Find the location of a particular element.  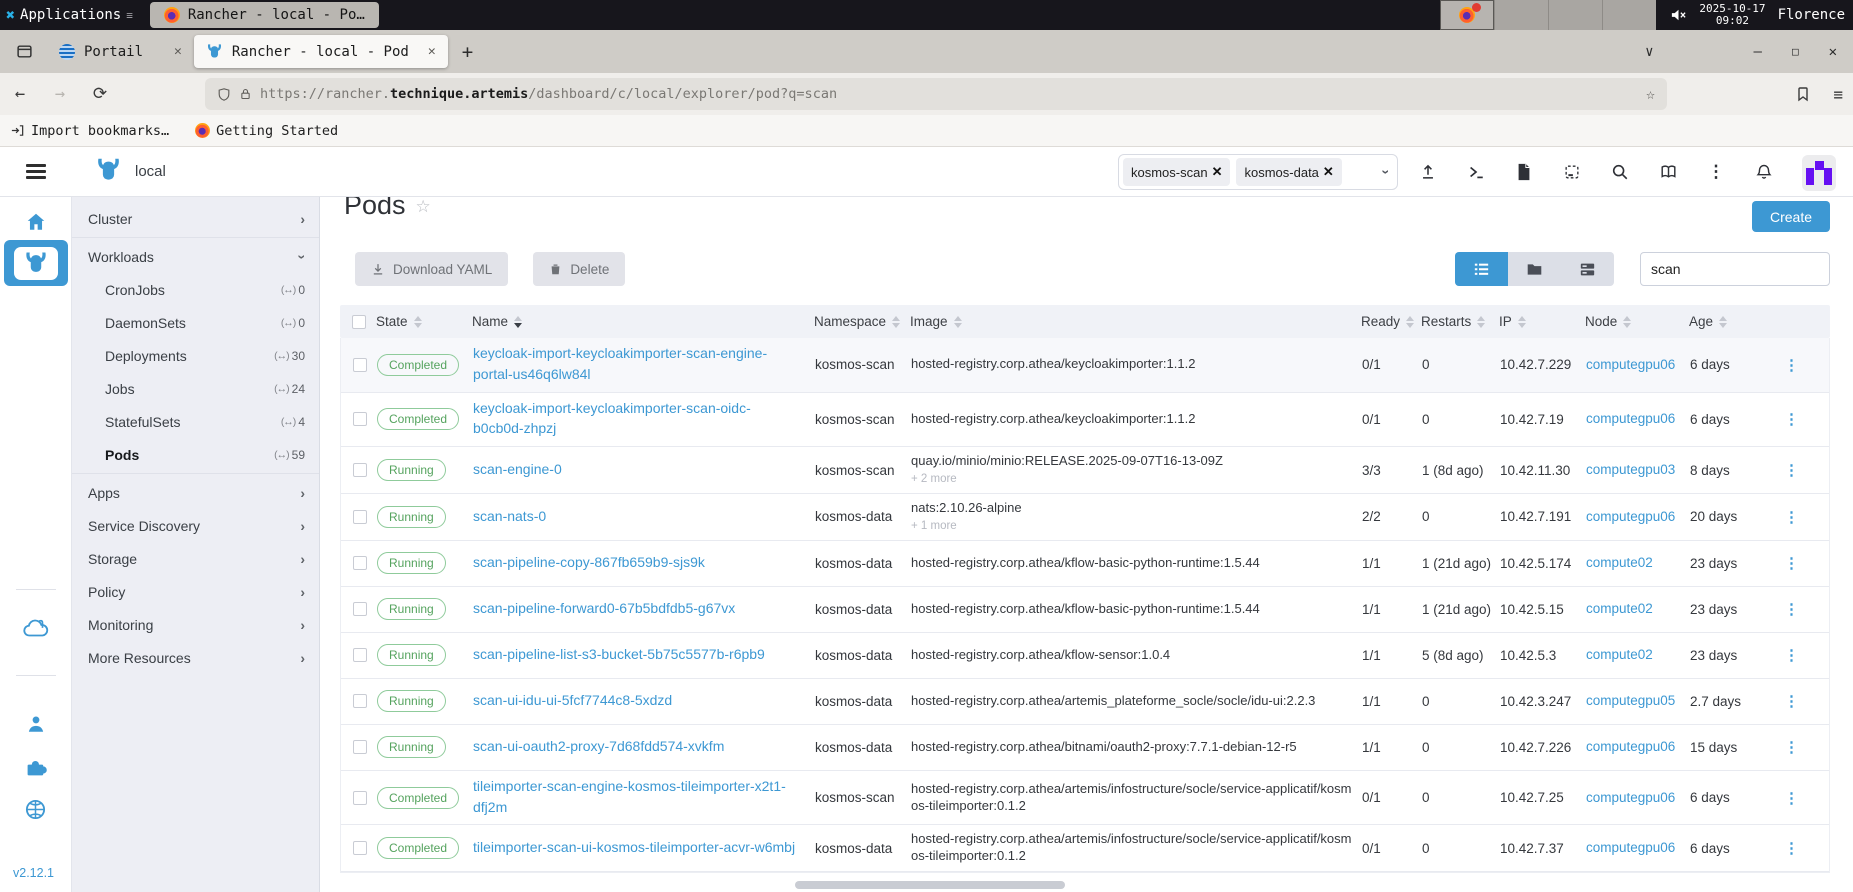

pod-name-link: scan-engine-0 is located at coordinates (517, 469).